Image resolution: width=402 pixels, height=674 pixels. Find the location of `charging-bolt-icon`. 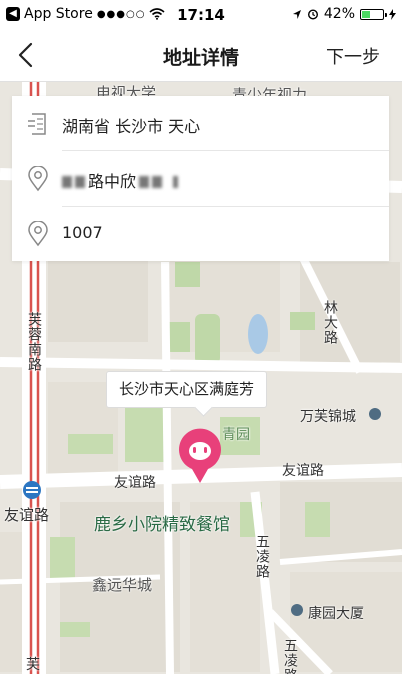

charging-bolt-icon is located at coordinates (392, 14).